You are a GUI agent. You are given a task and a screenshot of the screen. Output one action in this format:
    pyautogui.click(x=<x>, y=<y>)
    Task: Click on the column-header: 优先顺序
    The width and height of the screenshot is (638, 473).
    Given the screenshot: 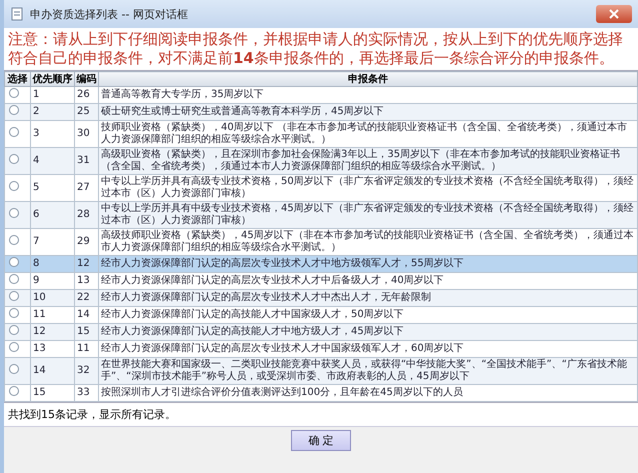 What is the action you would take?
    pyautogui.click(x=52, y=79)
    